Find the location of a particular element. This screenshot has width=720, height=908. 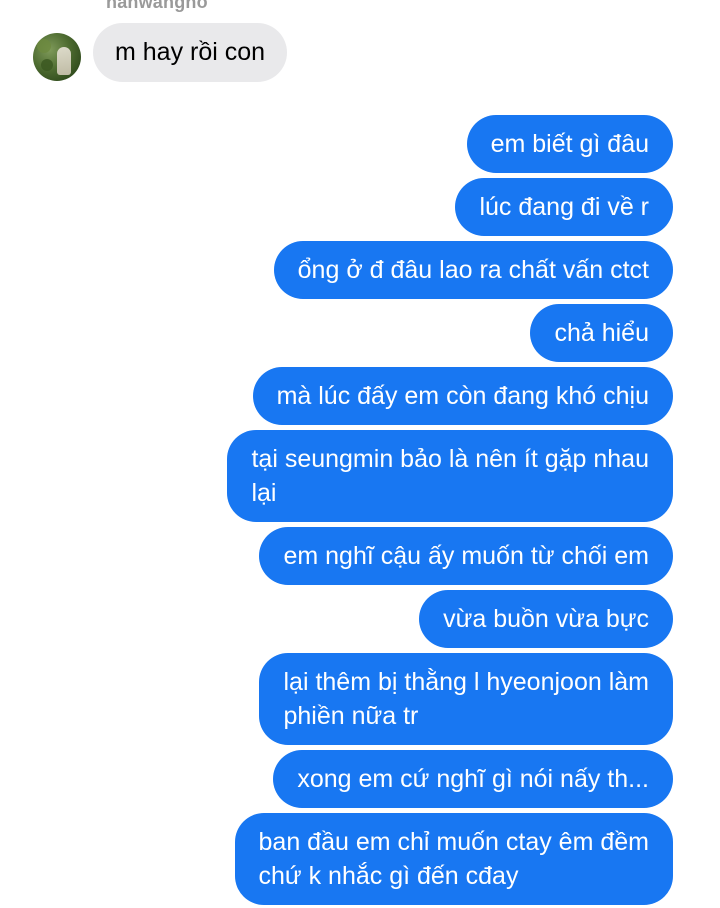

outgoing-message: tại seungmin bảo là nên ít gặp nhau lại is located at coordinates (450, 476).